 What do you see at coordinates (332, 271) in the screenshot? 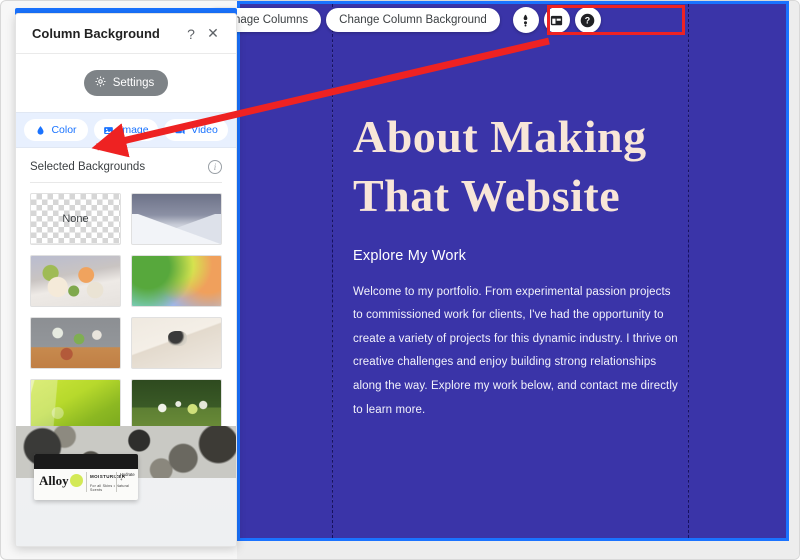
I see `column-guide-left` at bounding box center [332, 271].